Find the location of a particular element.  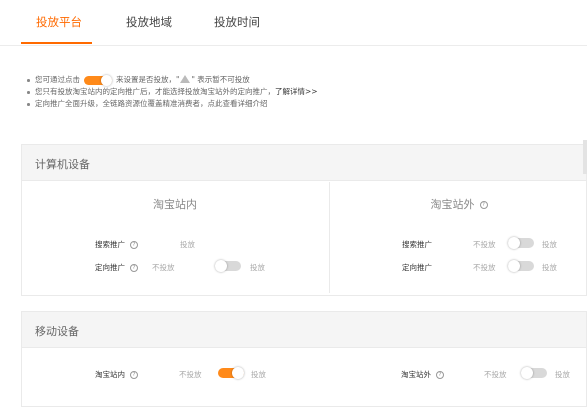

note-text: " 表示暂不可投放 is located at coordinates (220, 79).